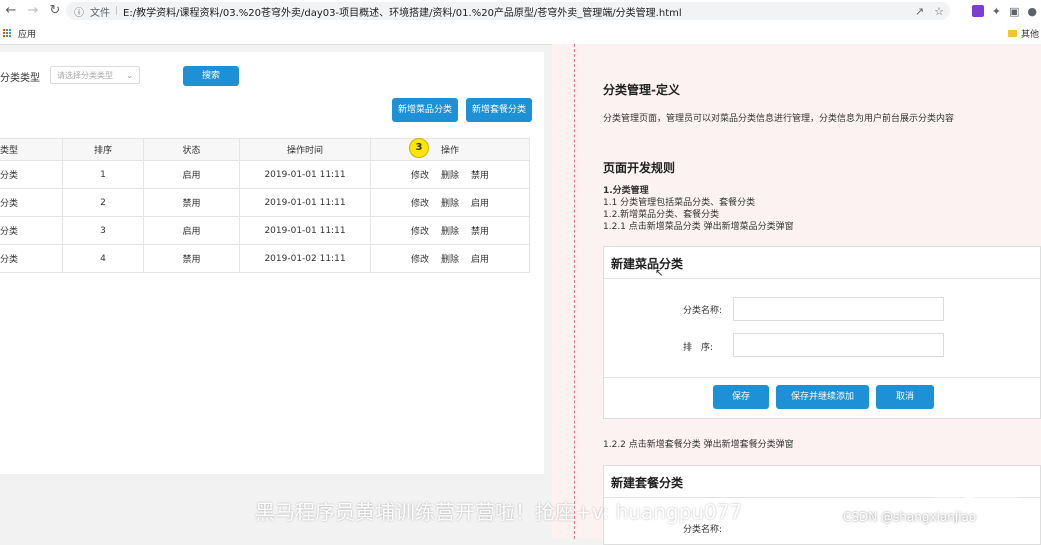  What do you see at coordinates (626, 191) in the screenshot?
I see `rule-1: 1.分类管理` at bounding box center [626, 191].